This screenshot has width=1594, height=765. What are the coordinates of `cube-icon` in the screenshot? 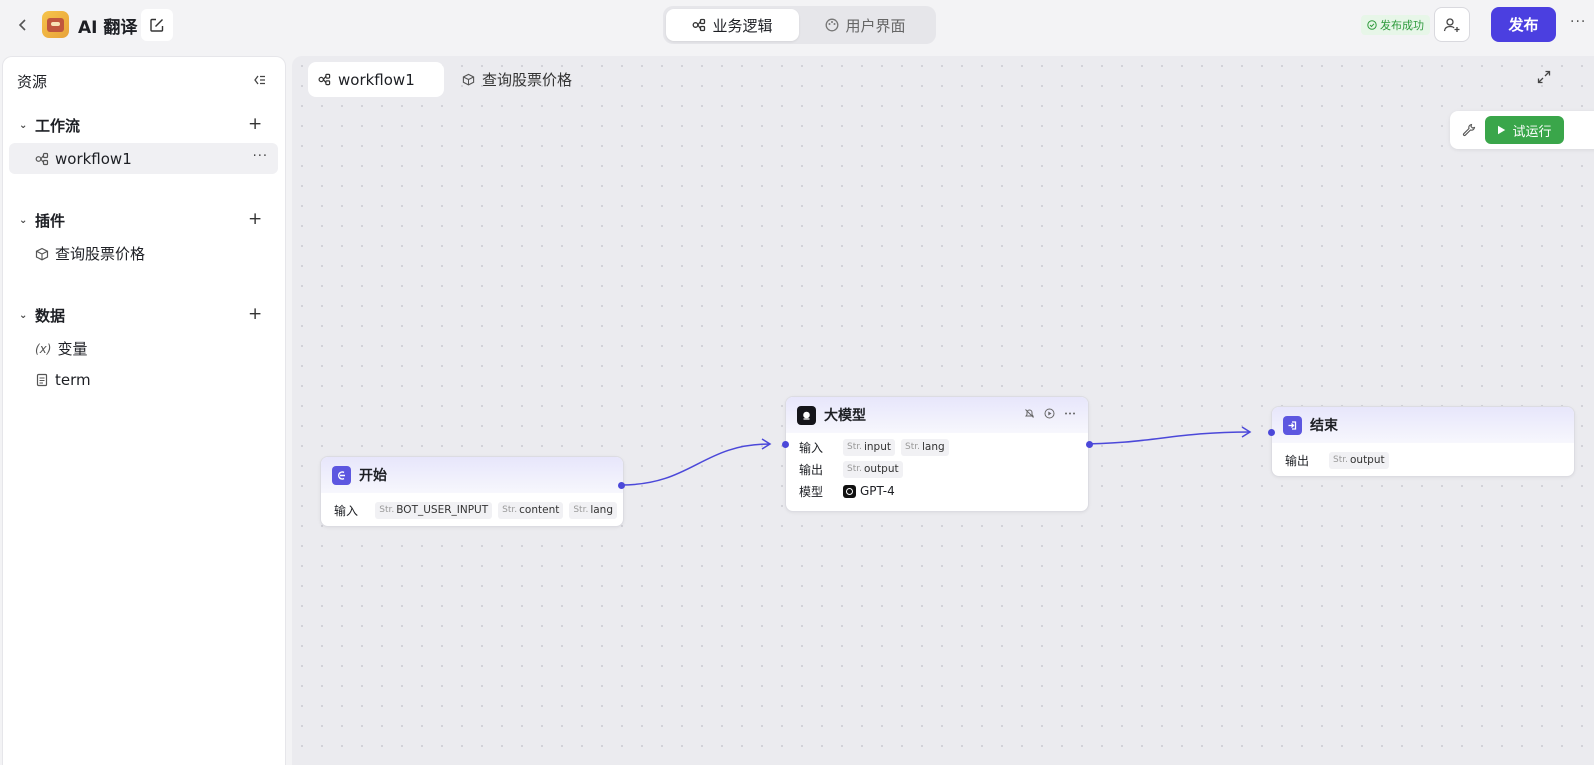 It's located at (42, 253).